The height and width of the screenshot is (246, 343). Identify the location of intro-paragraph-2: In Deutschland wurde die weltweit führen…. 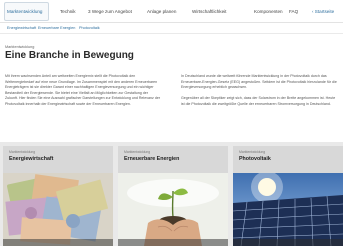
(259, 82).